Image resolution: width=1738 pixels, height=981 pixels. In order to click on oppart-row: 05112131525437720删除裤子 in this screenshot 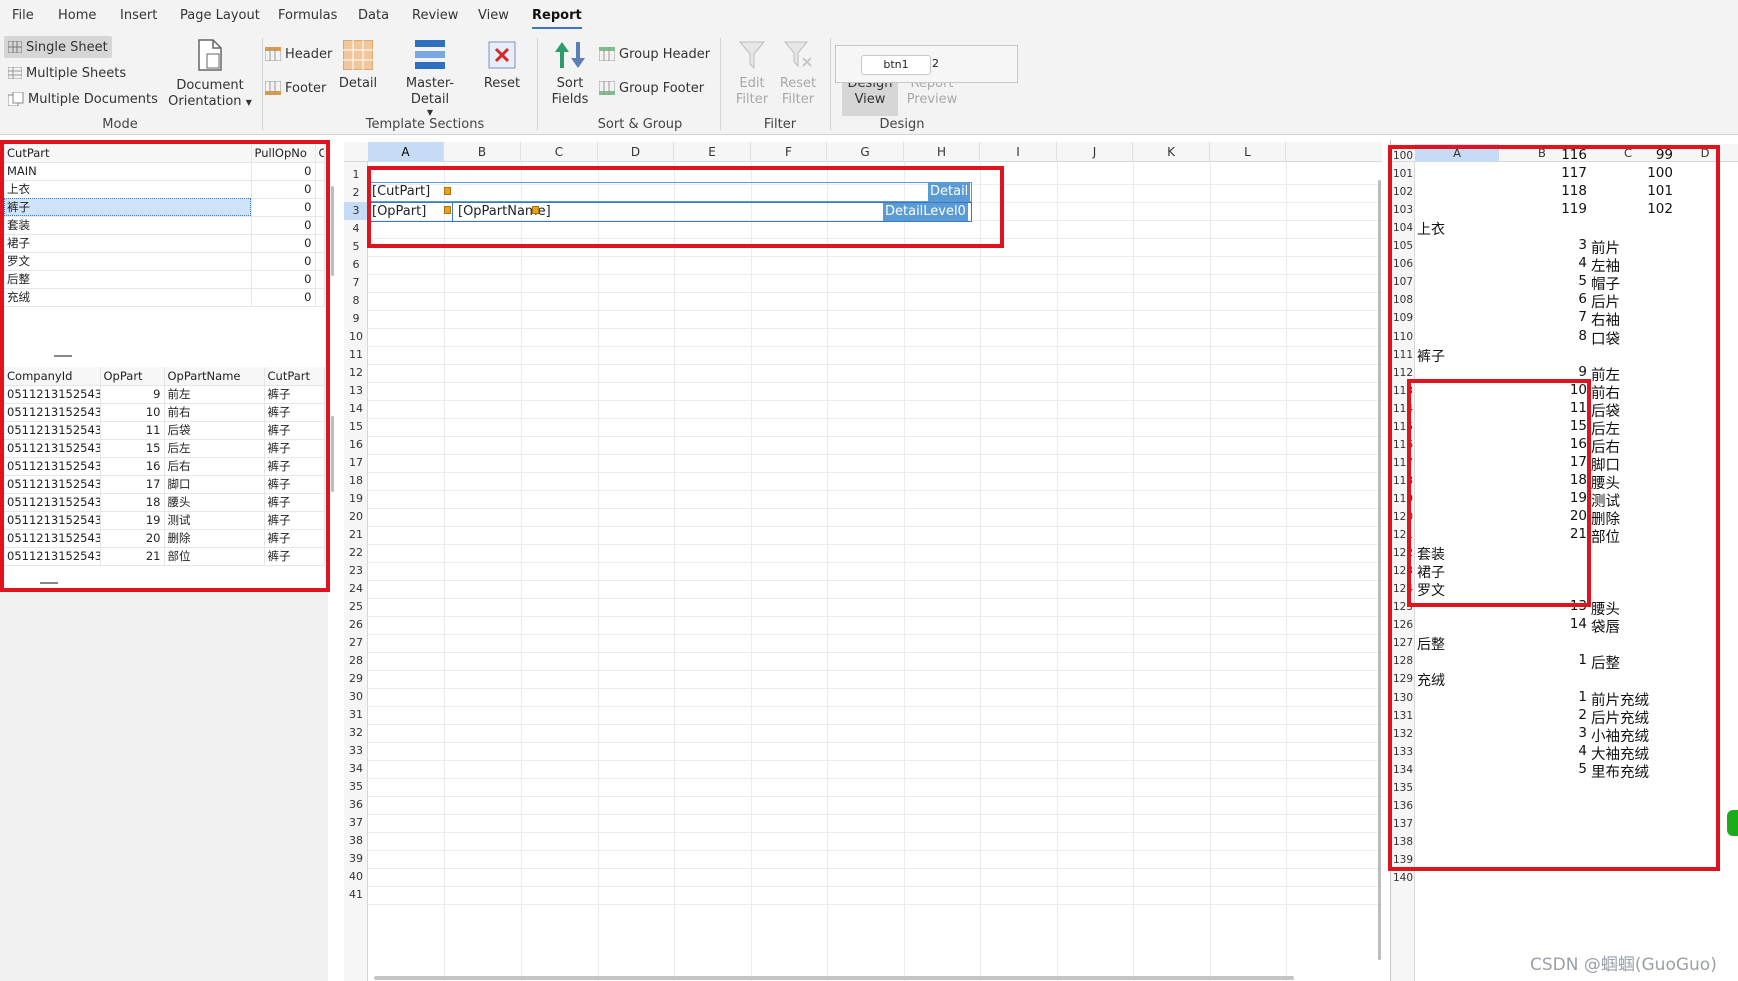, I will do `click(164, 538)`.